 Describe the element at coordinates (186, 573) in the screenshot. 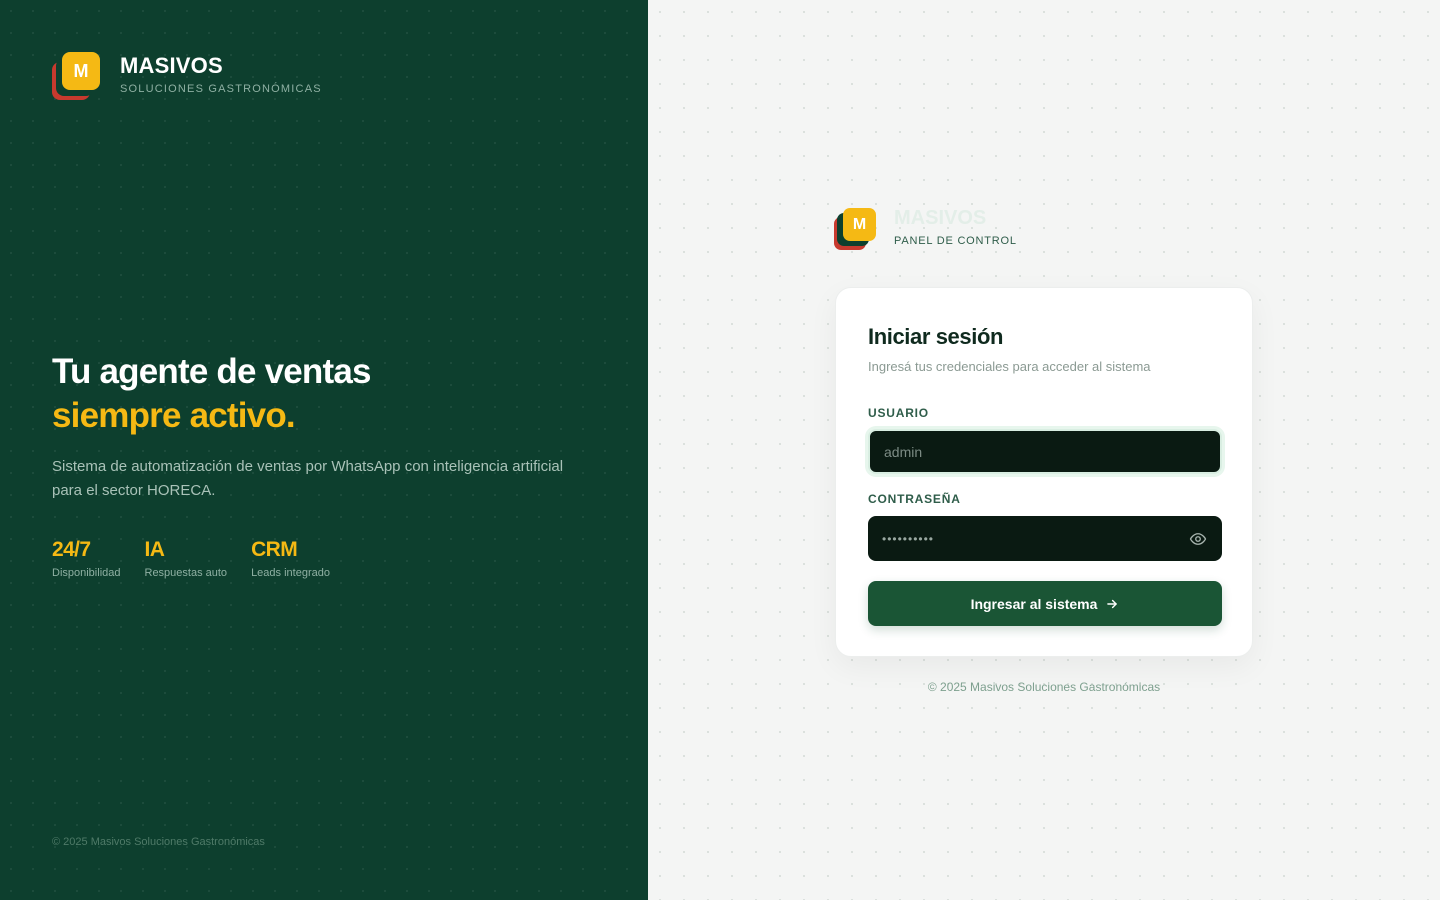

I see `stat-label: Respuestas auto` at that location.